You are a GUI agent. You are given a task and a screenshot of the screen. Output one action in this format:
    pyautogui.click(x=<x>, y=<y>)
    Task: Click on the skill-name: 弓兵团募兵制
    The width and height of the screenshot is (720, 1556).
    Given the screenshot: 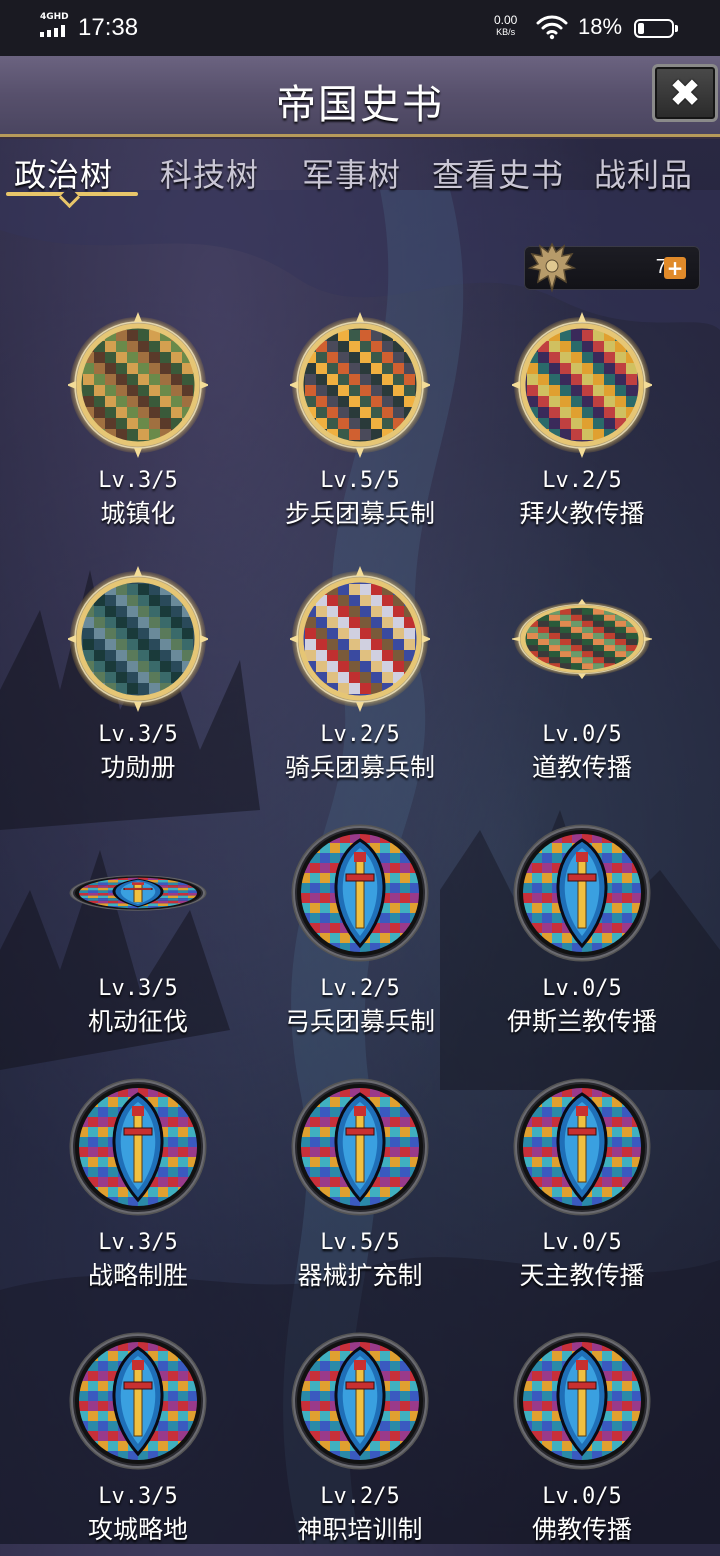 What is the action you would take?
    pyautogui.click(x=359, y=1021)
    